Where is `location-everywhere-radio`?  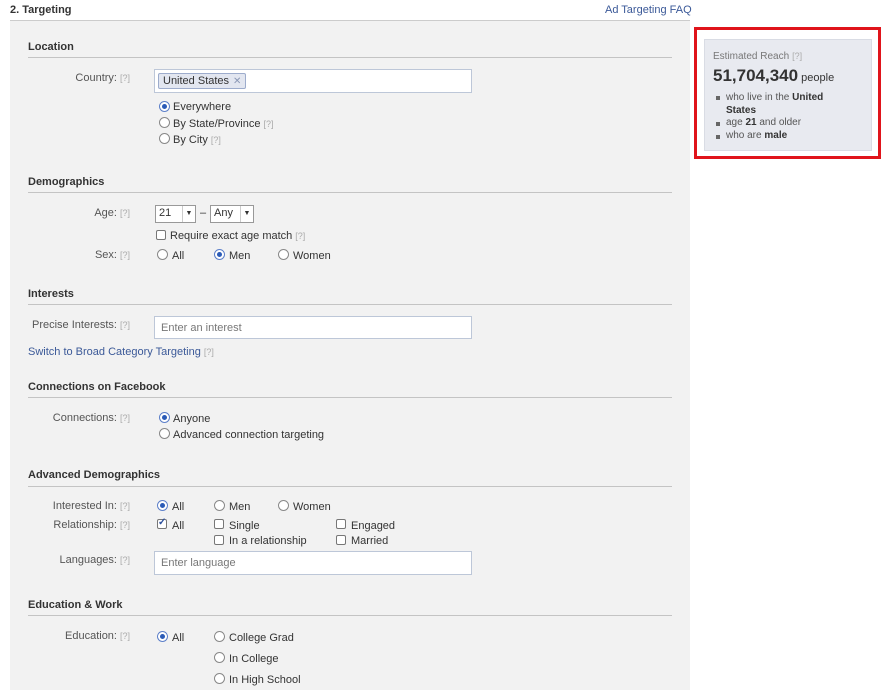 location-everywhere-radio is located at coordinates (164, 106).